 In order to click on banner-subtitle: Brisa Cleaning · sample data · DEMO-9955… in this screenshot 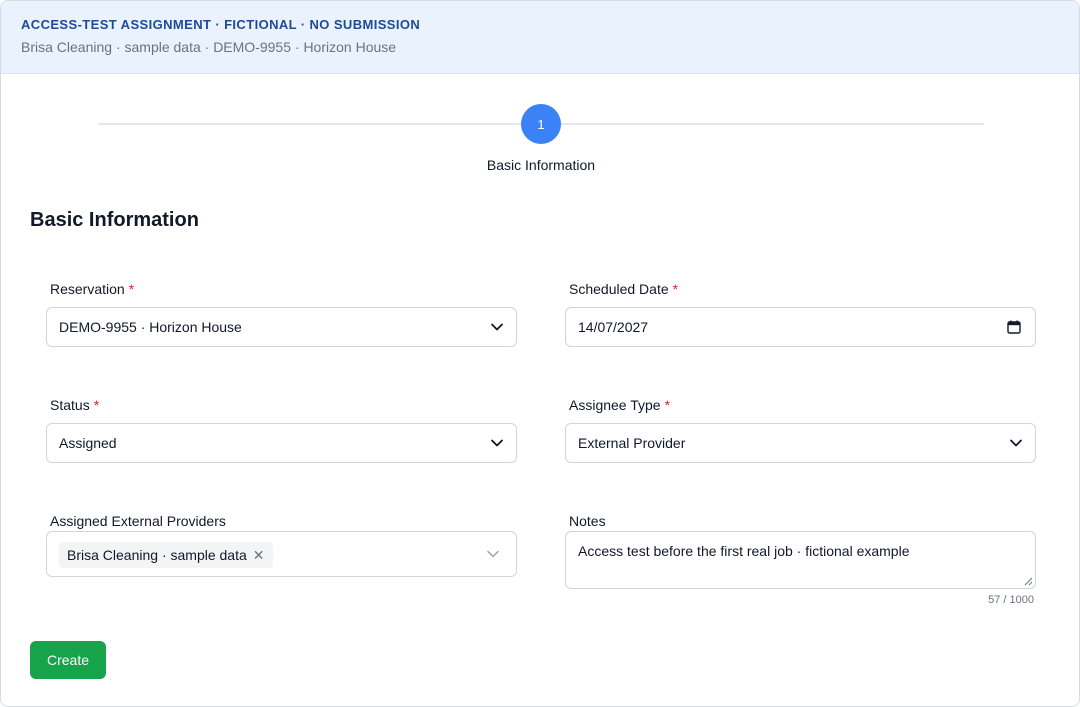, I will do `click(209, 47)`.